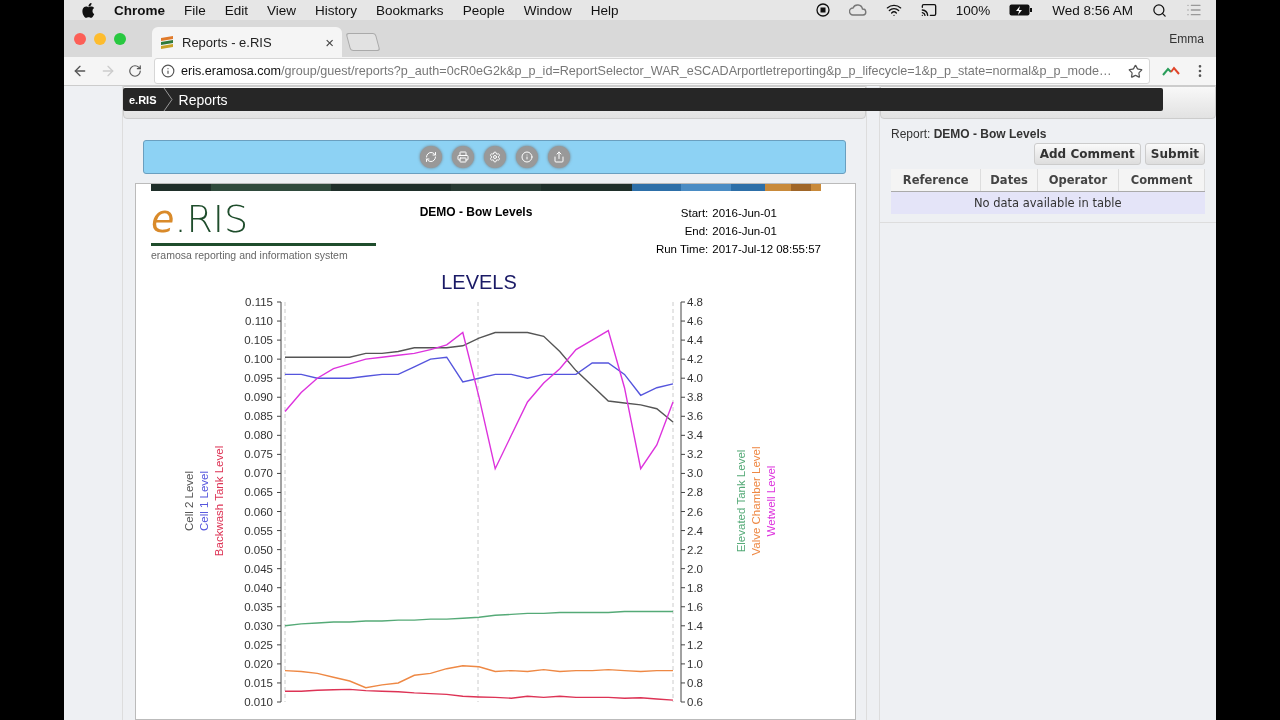  Describe the element at coordinates (258, 644) in the screenshot. I see `axis-tick-label: 0.025` at that location.